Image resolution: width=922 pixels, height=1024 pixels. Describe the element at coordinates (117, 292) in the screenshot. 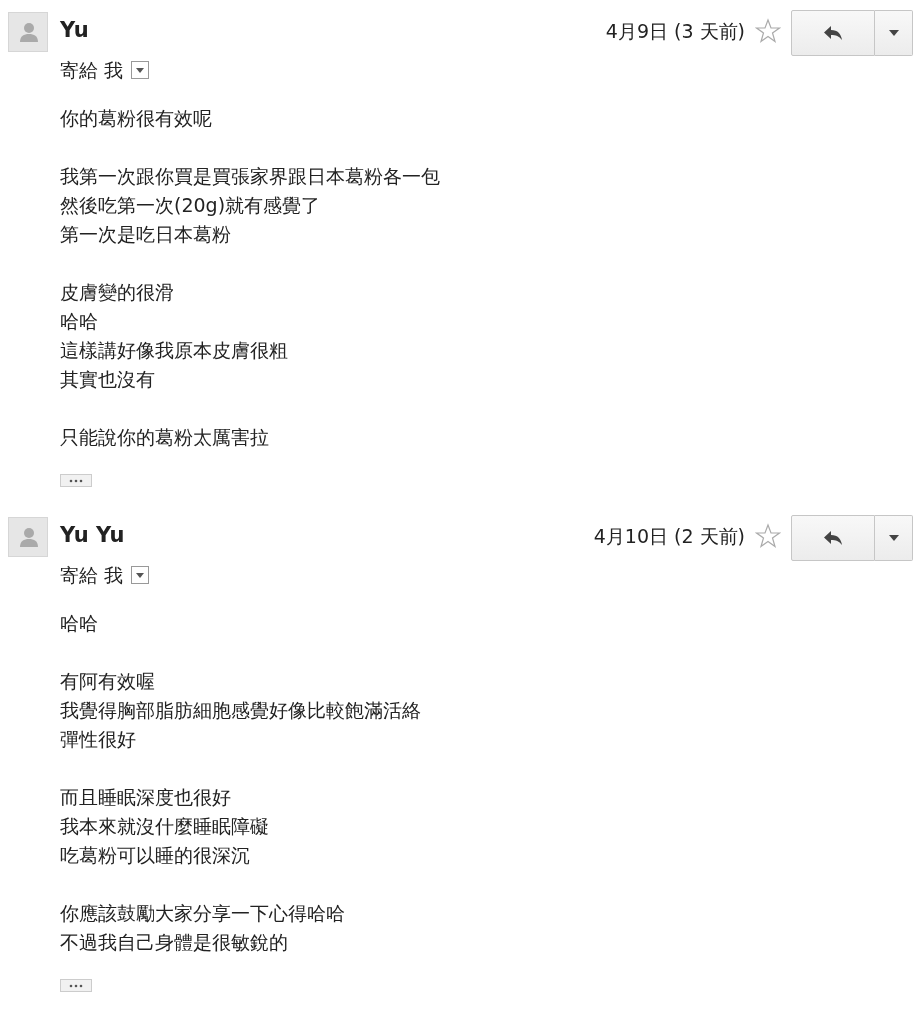

I see `message-line: 皮膚變的很滑` at that location.